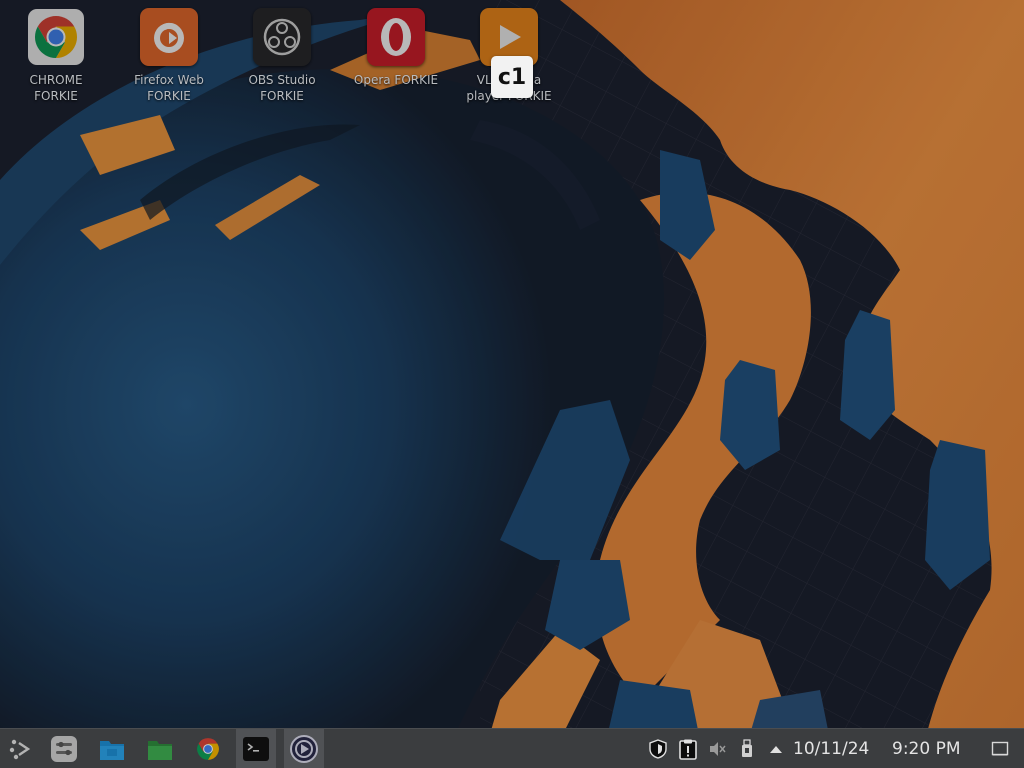  I want to click on taskbar-folder, so click(160, 748).